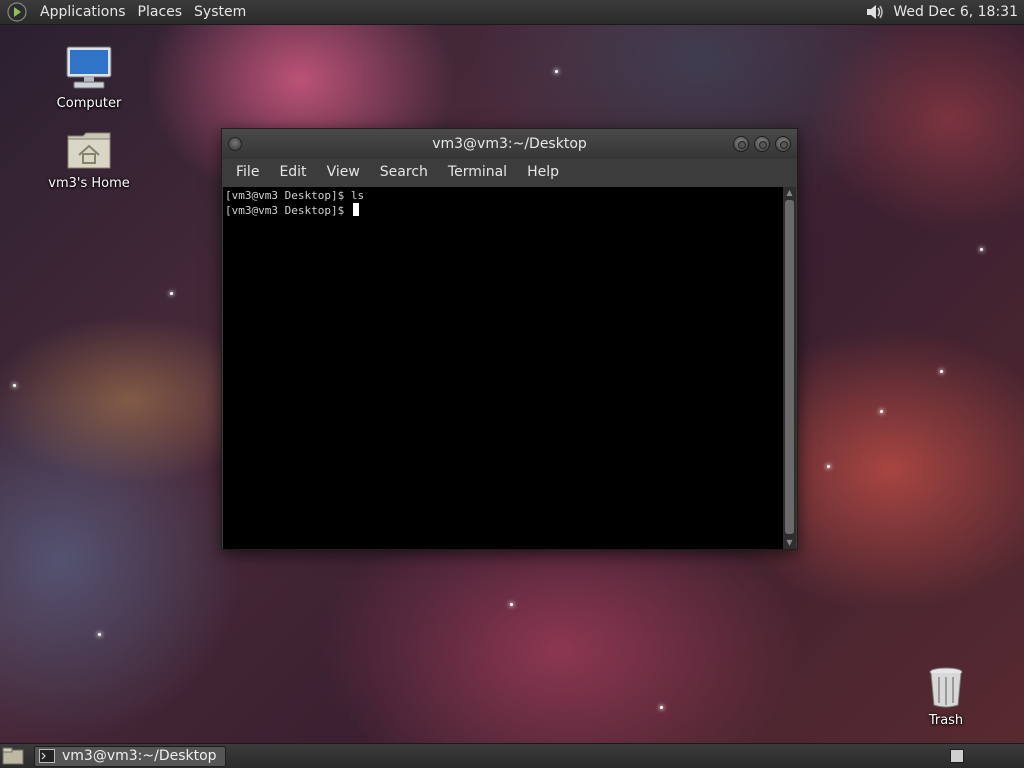 This screenshot has width=1024, height=768. What do you see at coordinates (83, 12) in the screenshot?
I see `applications-menu: Applications` at bounding box center [83, 12].